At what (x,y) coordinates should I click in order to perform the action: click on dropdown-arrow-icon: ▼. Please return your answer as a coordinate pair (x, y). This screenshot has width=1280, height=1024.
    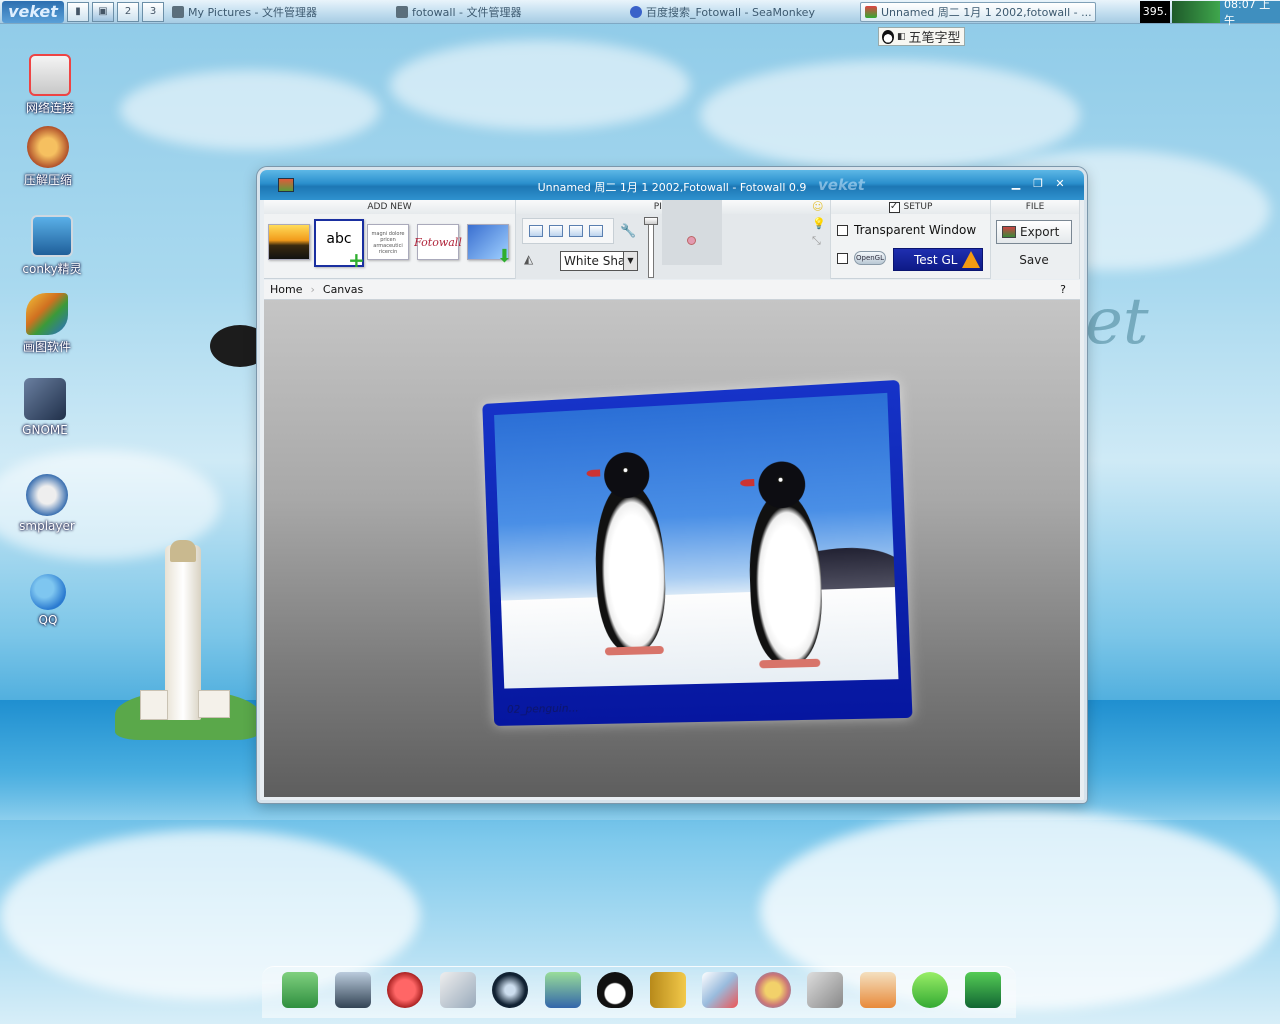
    Looking at the image, I should click on (630, 261).